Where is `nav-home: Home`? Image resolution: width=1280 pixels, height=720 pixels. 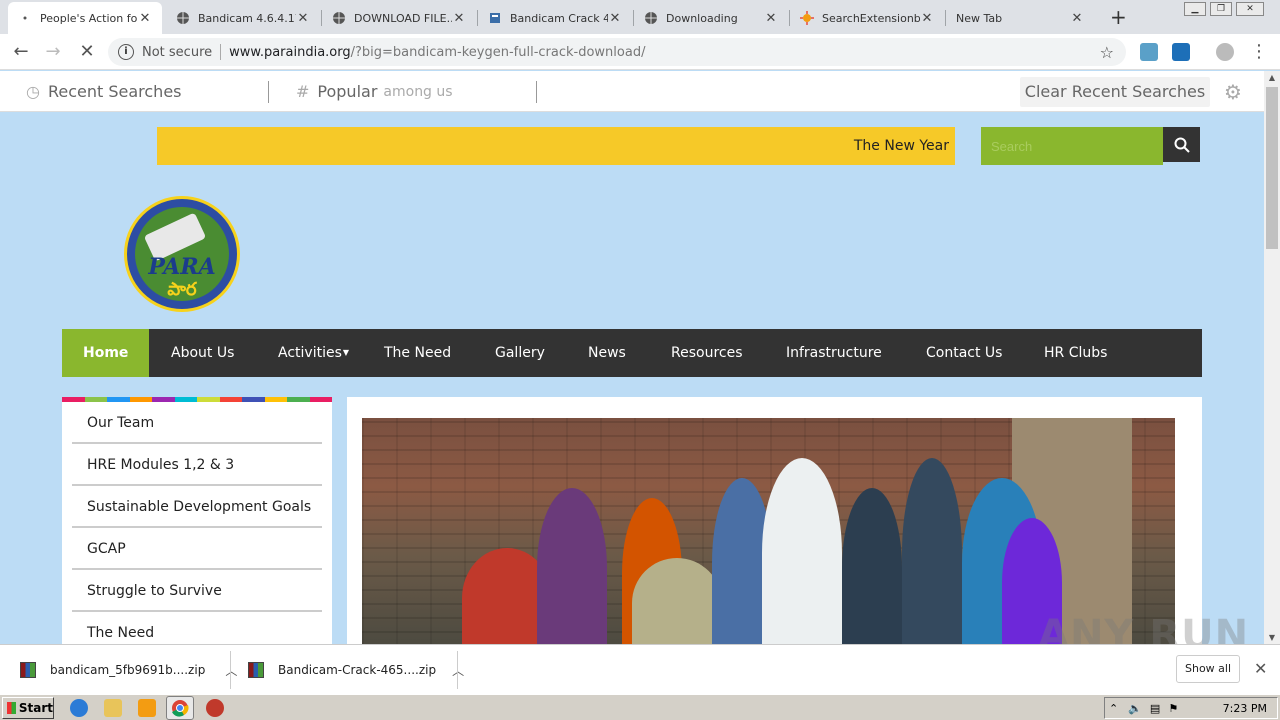
nav-home: Home is located at coordinates (106, 353).